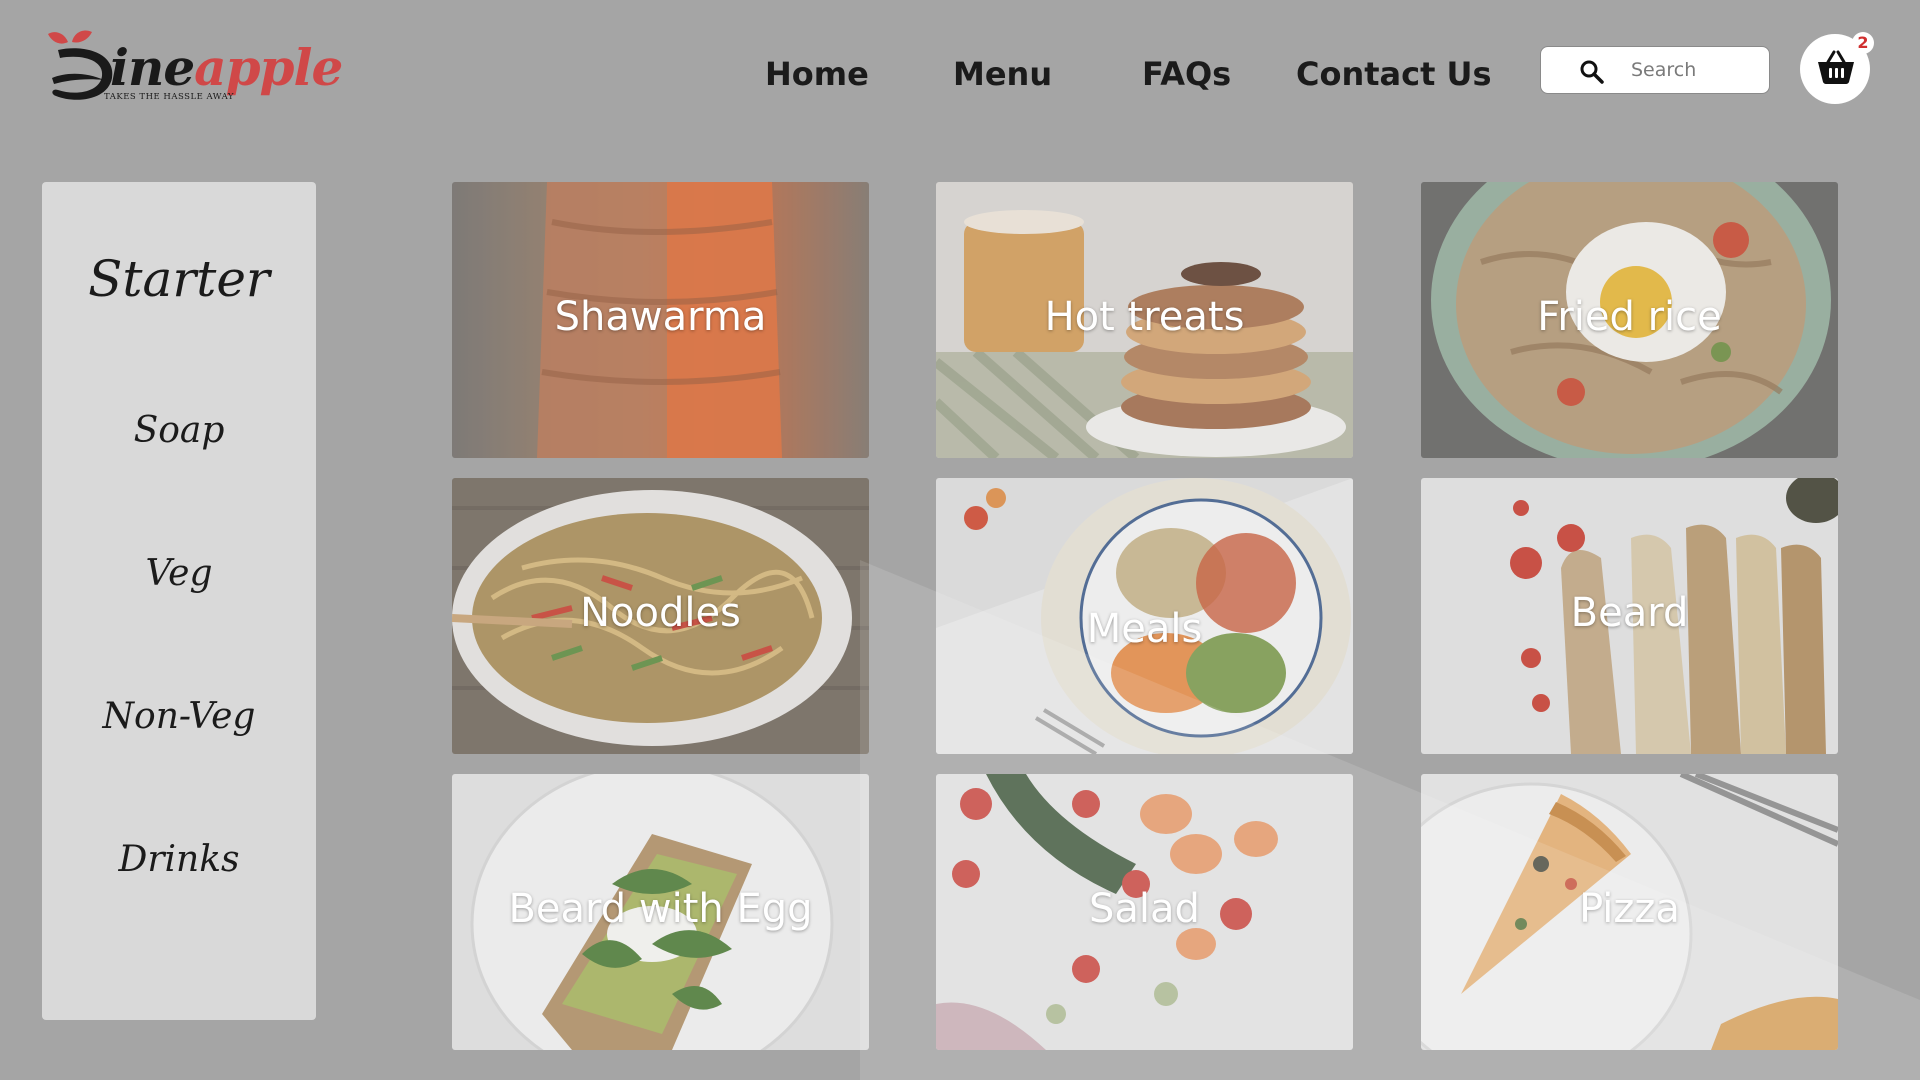 This screenshot has height=1080, width=1920. I want to click on search-box, so click(1655, 70).